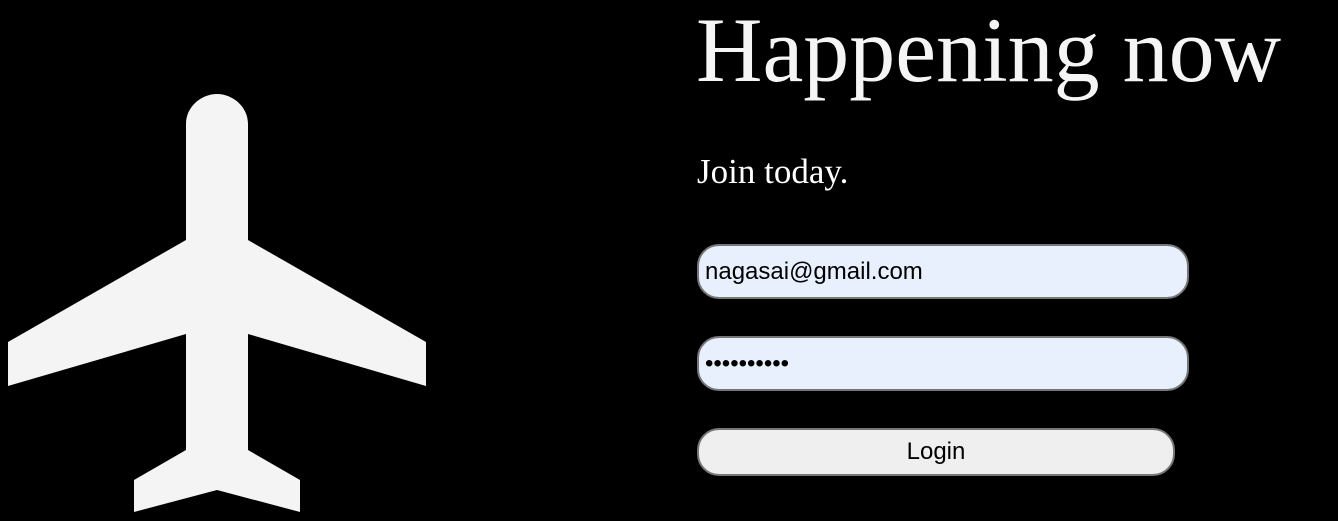 This screenshot has height=521, width=1338. Describe the element at coordinates (943, 363) in the screenshot. I see `password-field` at that location.